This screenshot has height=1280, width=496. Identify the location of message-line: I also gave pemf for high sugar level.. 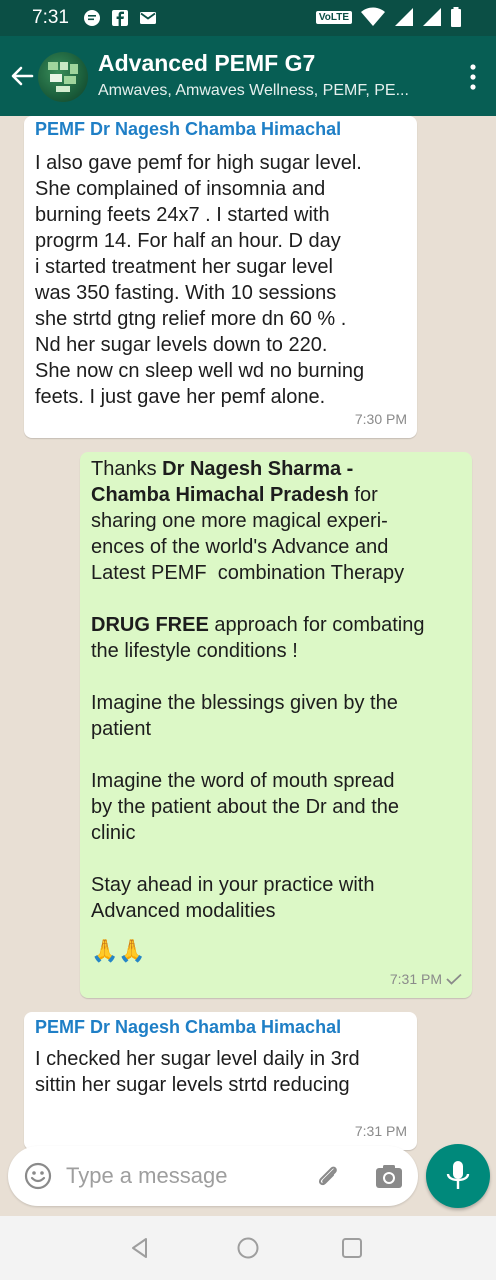
(198, 163).